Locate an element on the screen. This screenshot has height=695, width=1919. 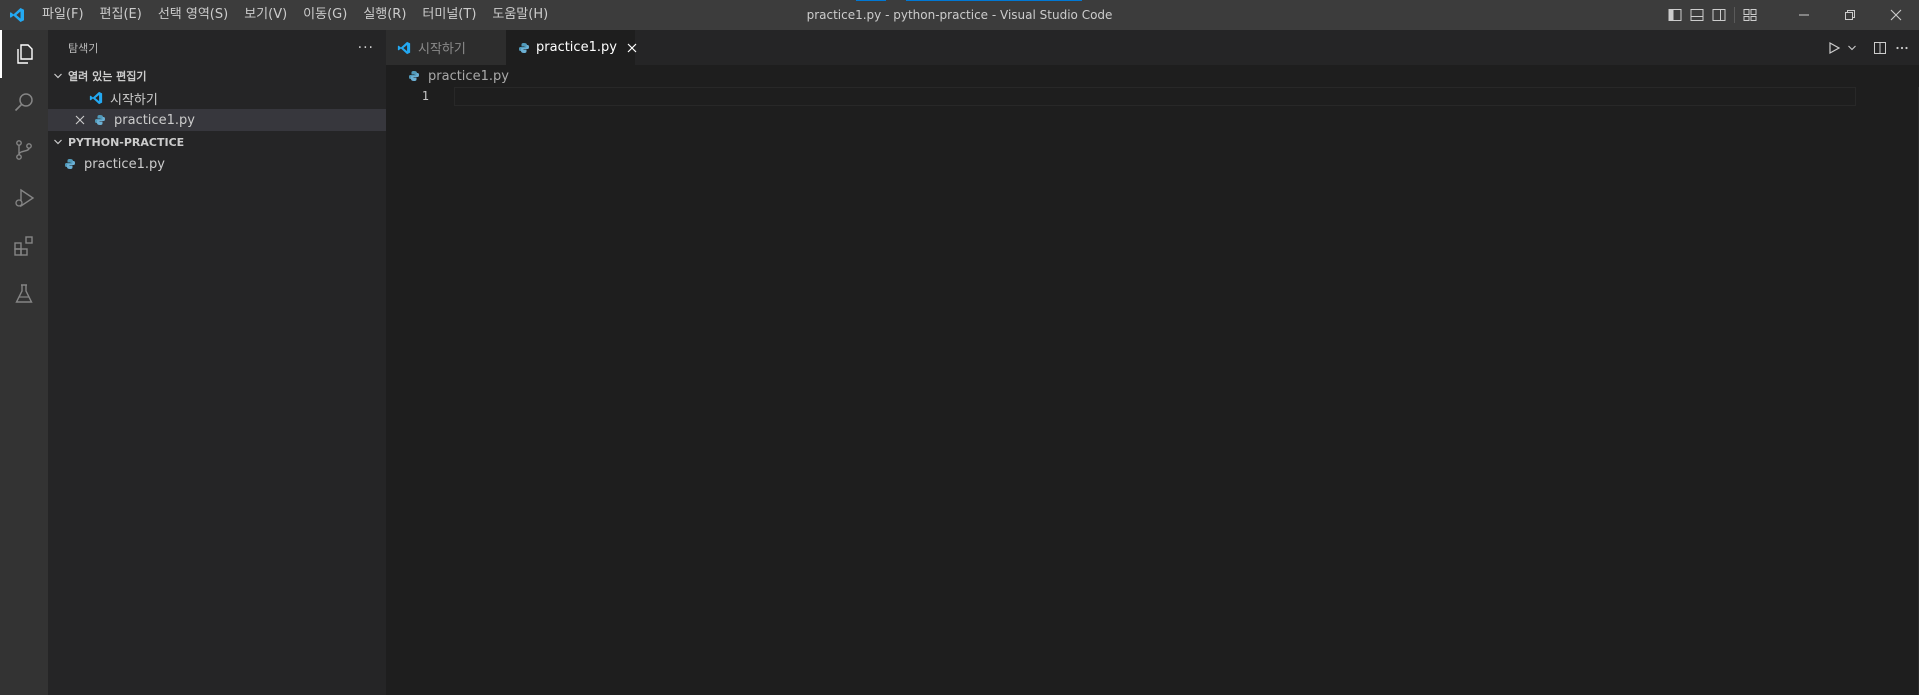
tab-welcome: 시작하기 is located at coordinates (446, 47).